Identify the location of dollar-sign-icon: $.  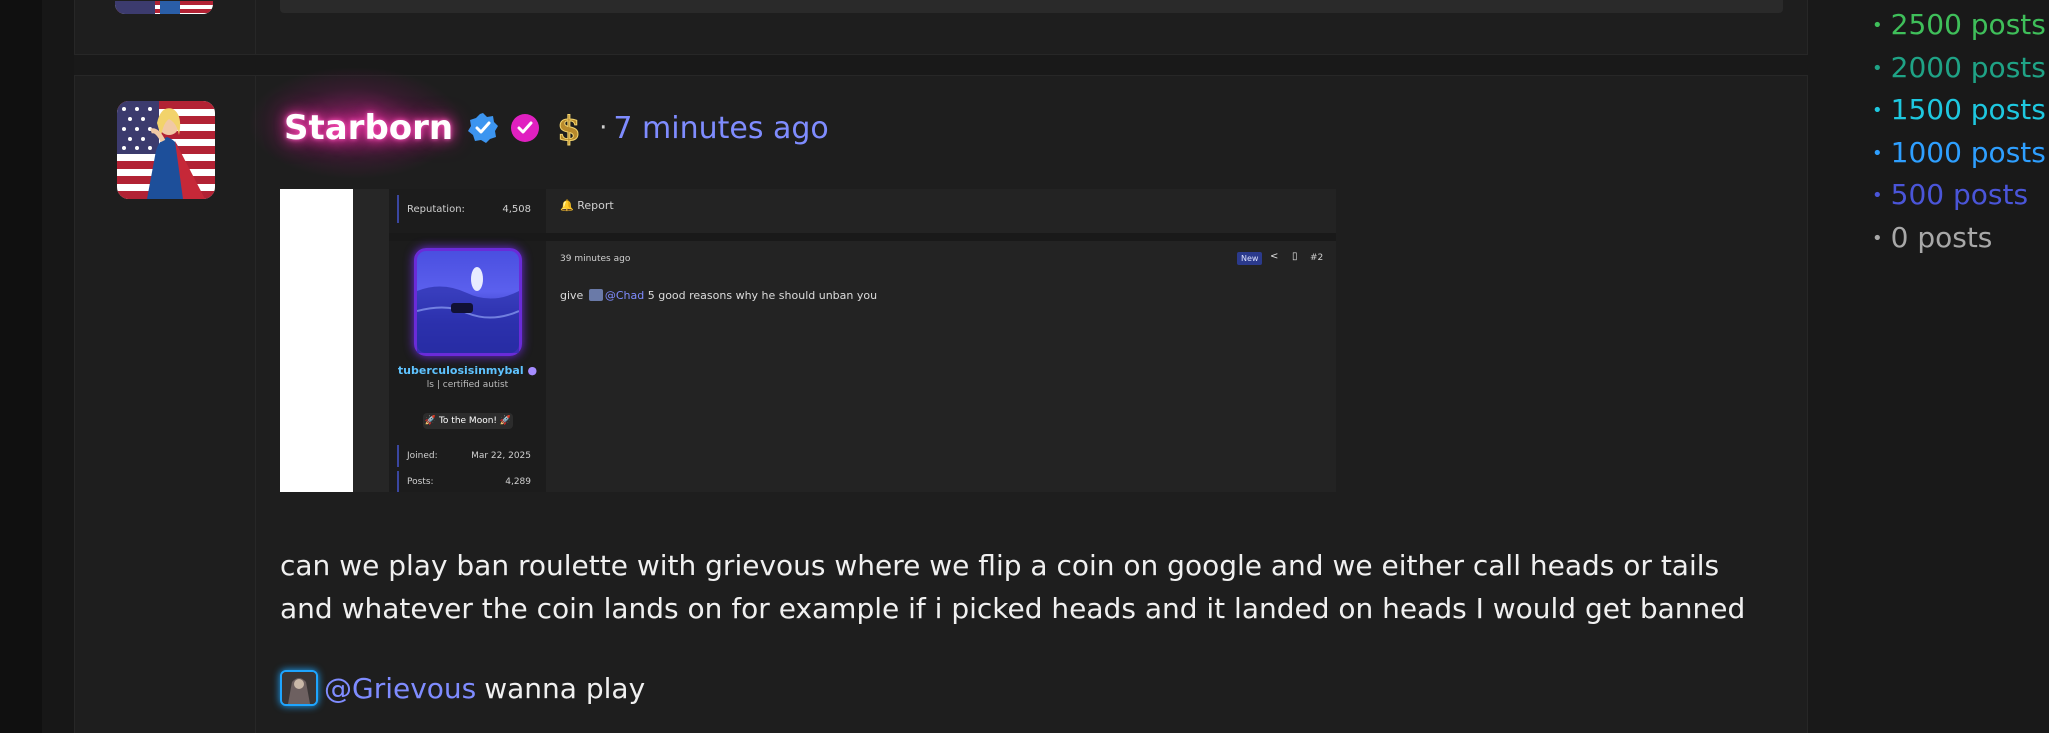
(569, 128).